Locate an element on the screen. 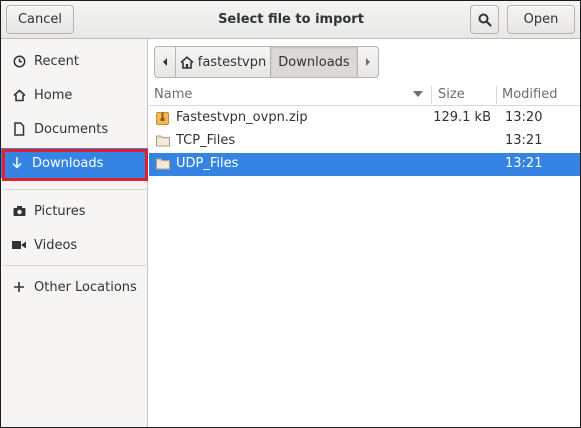 The width and height of the screenshot is (581, 428). sidebar-item-pictures: Pictures is located at coordinates (75, 211).